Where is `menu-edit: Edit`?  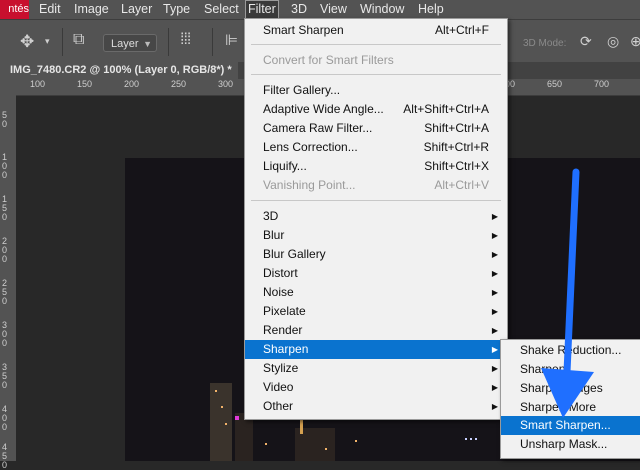
menu-edit: Edit is located at coordinates (50, 9).